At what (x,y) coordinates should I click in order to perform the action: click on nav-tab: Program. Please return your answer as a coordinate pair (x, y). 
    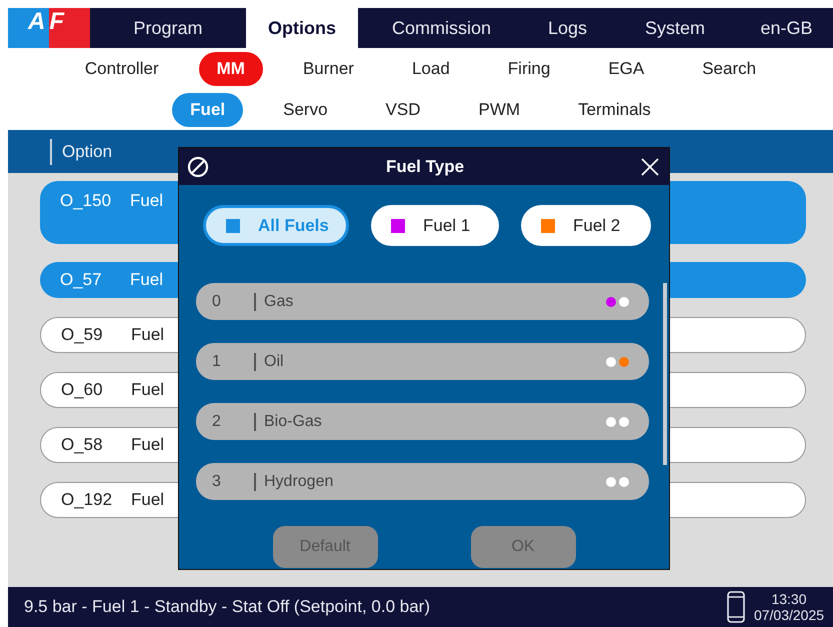
    Looking at the image, I should click on (168, 28).